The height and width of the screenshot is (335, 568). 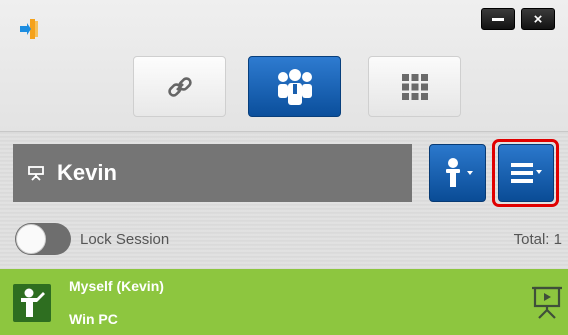 What do you see at coordinates (125, 239) in the screenshot?
I see `lock-session-label: Lock Session` at bounding box center [125, 239].